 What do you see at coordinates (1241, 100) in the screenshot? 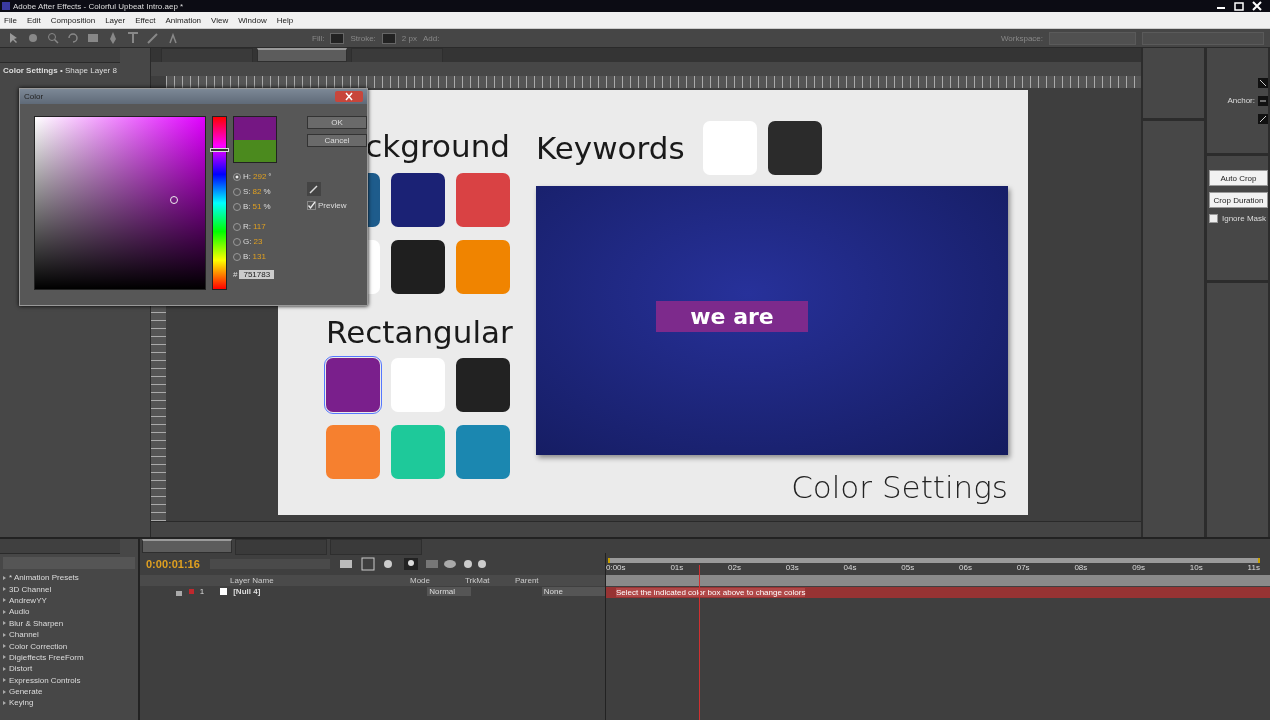
I see `anchor-label: Anchor:` at bounding box center [1241, 100].